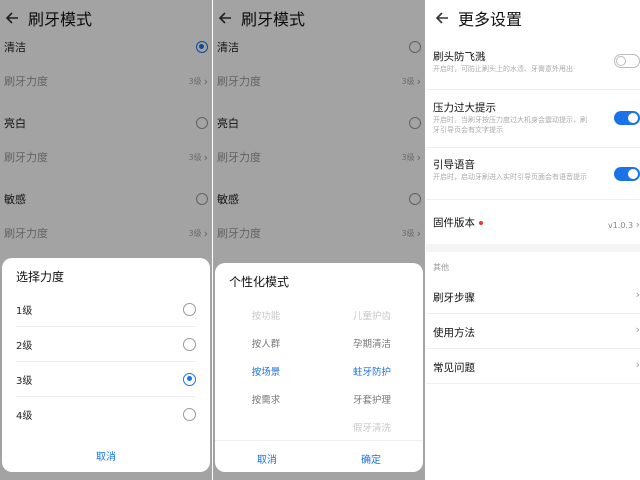 This screenshot has height=480, width=640. I want to click on firmware-label: 固件版本, so click(458, 222).